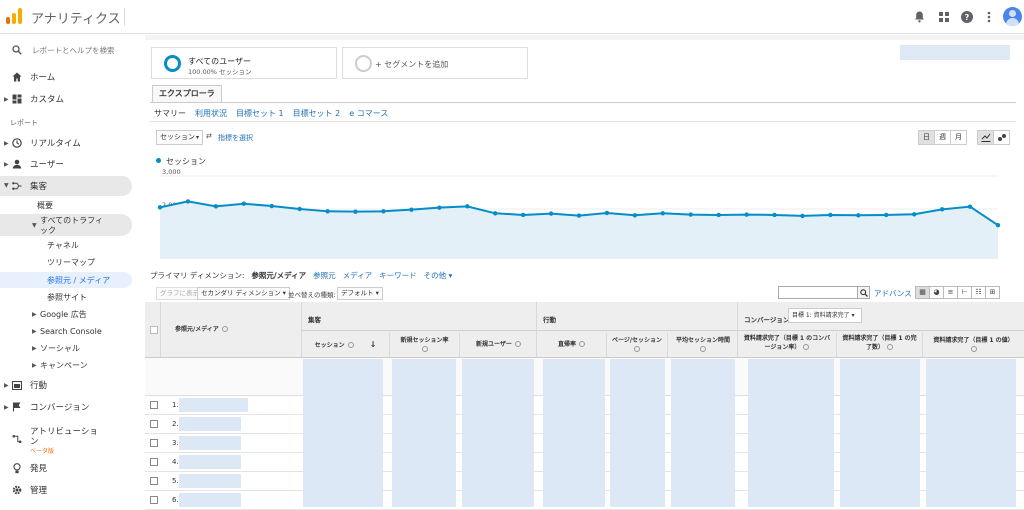  Describe the element at coordinates (66, 468) in the screenshot. I see `sidebar-item-discover: 発見` at that location.